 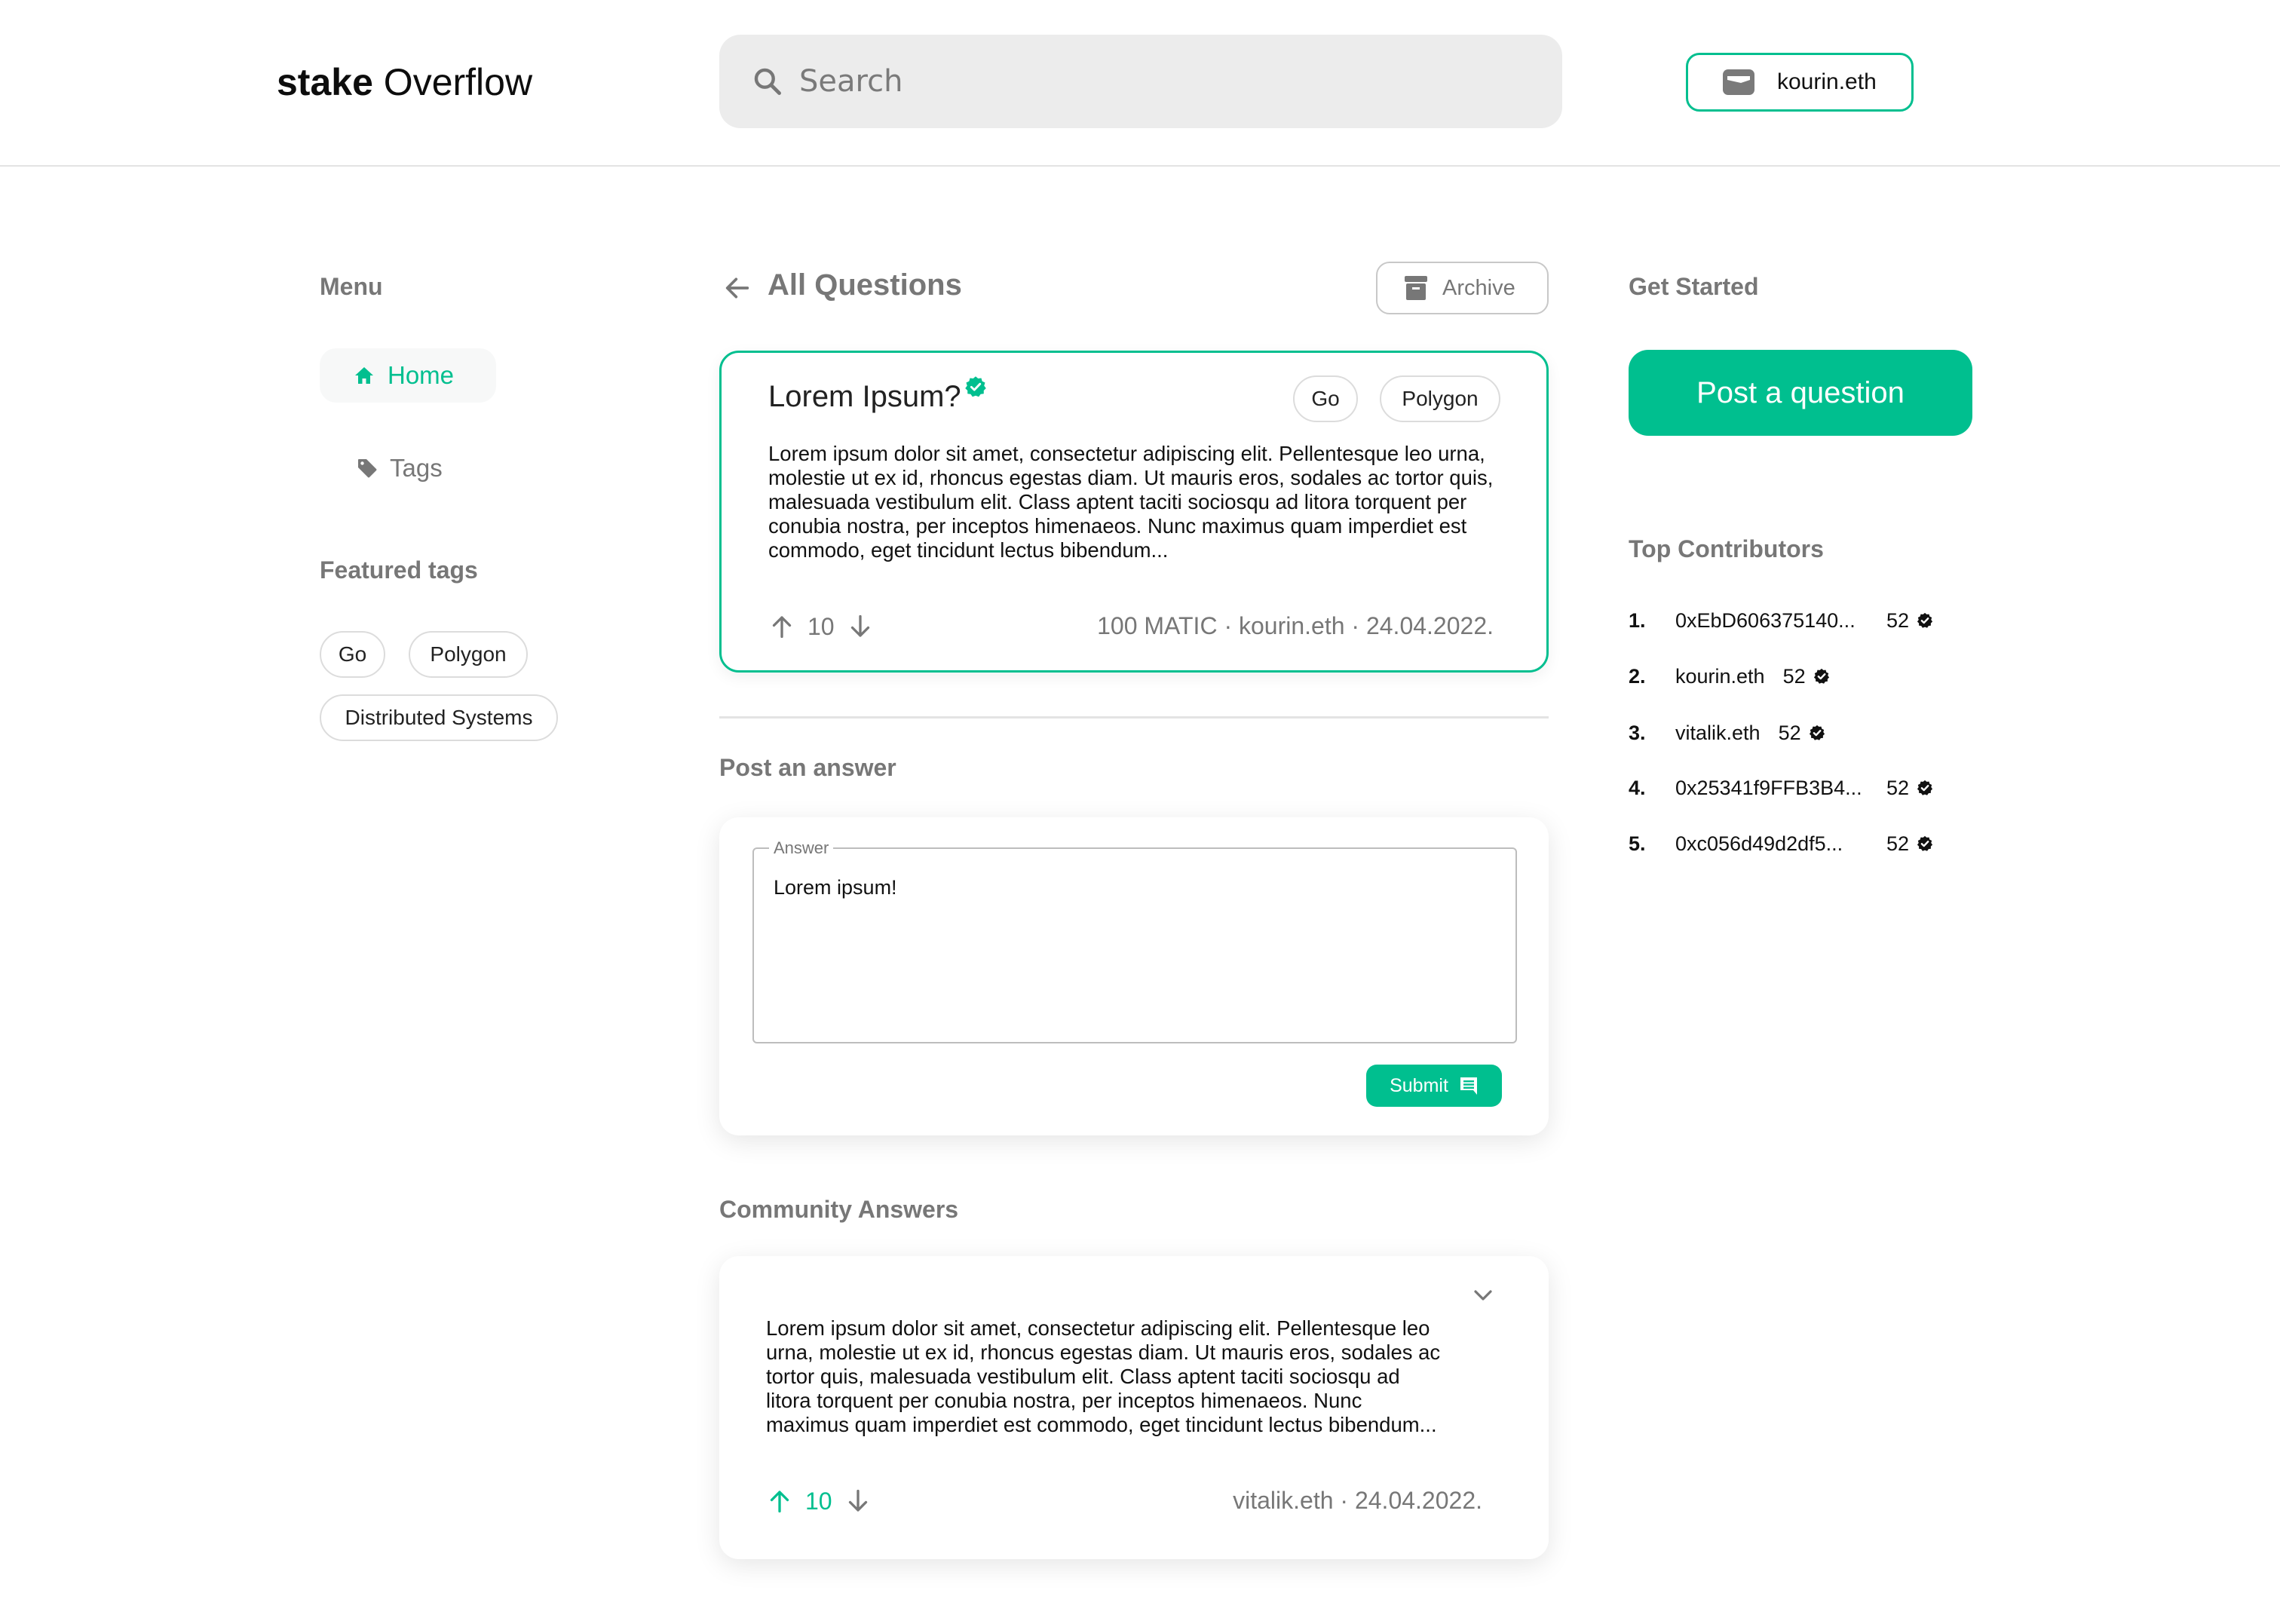 What do you see at coordinates (1718, 733) in the screenshot?
I see `contributor-name: vitalik.eth` at bounding box center [1718, 733].